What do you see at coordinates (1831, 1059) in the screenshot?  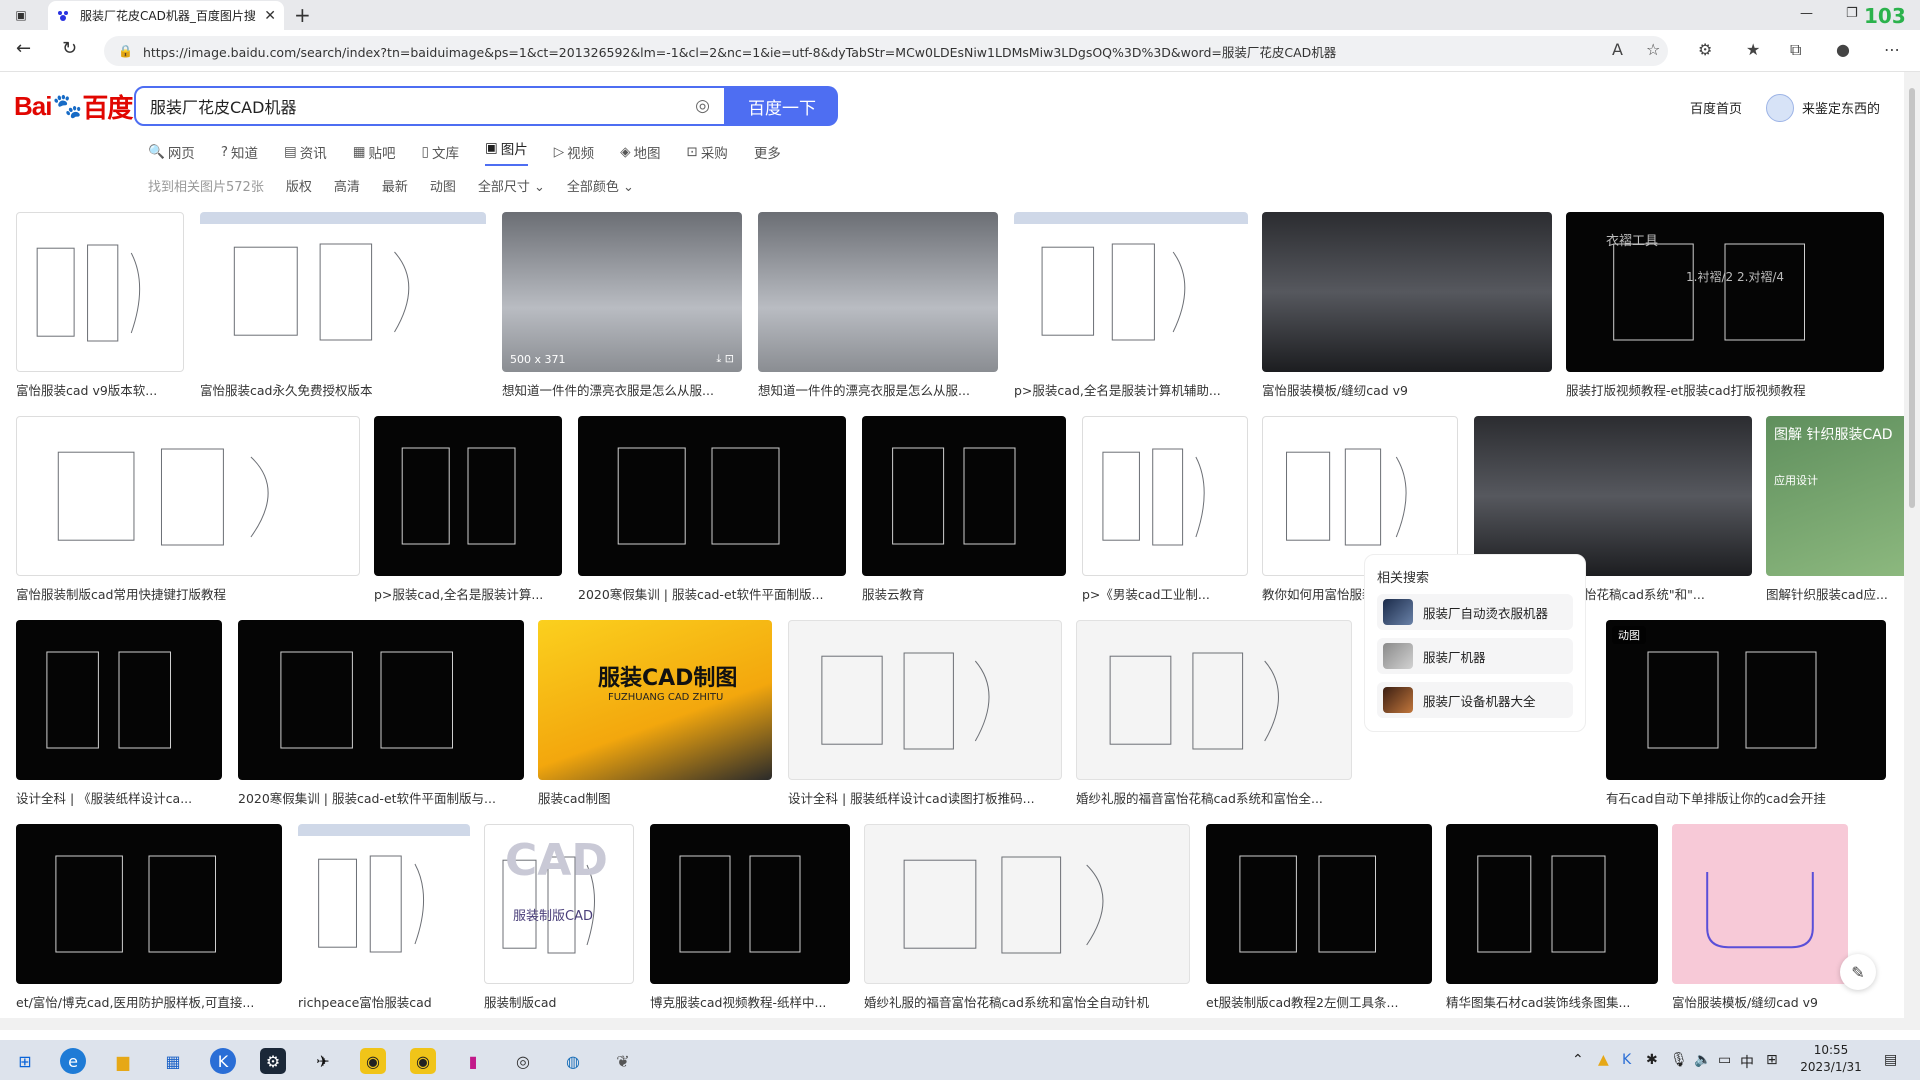 I see `clock: 10:55 2023/1/31` at bounding box center [1831, 1059].